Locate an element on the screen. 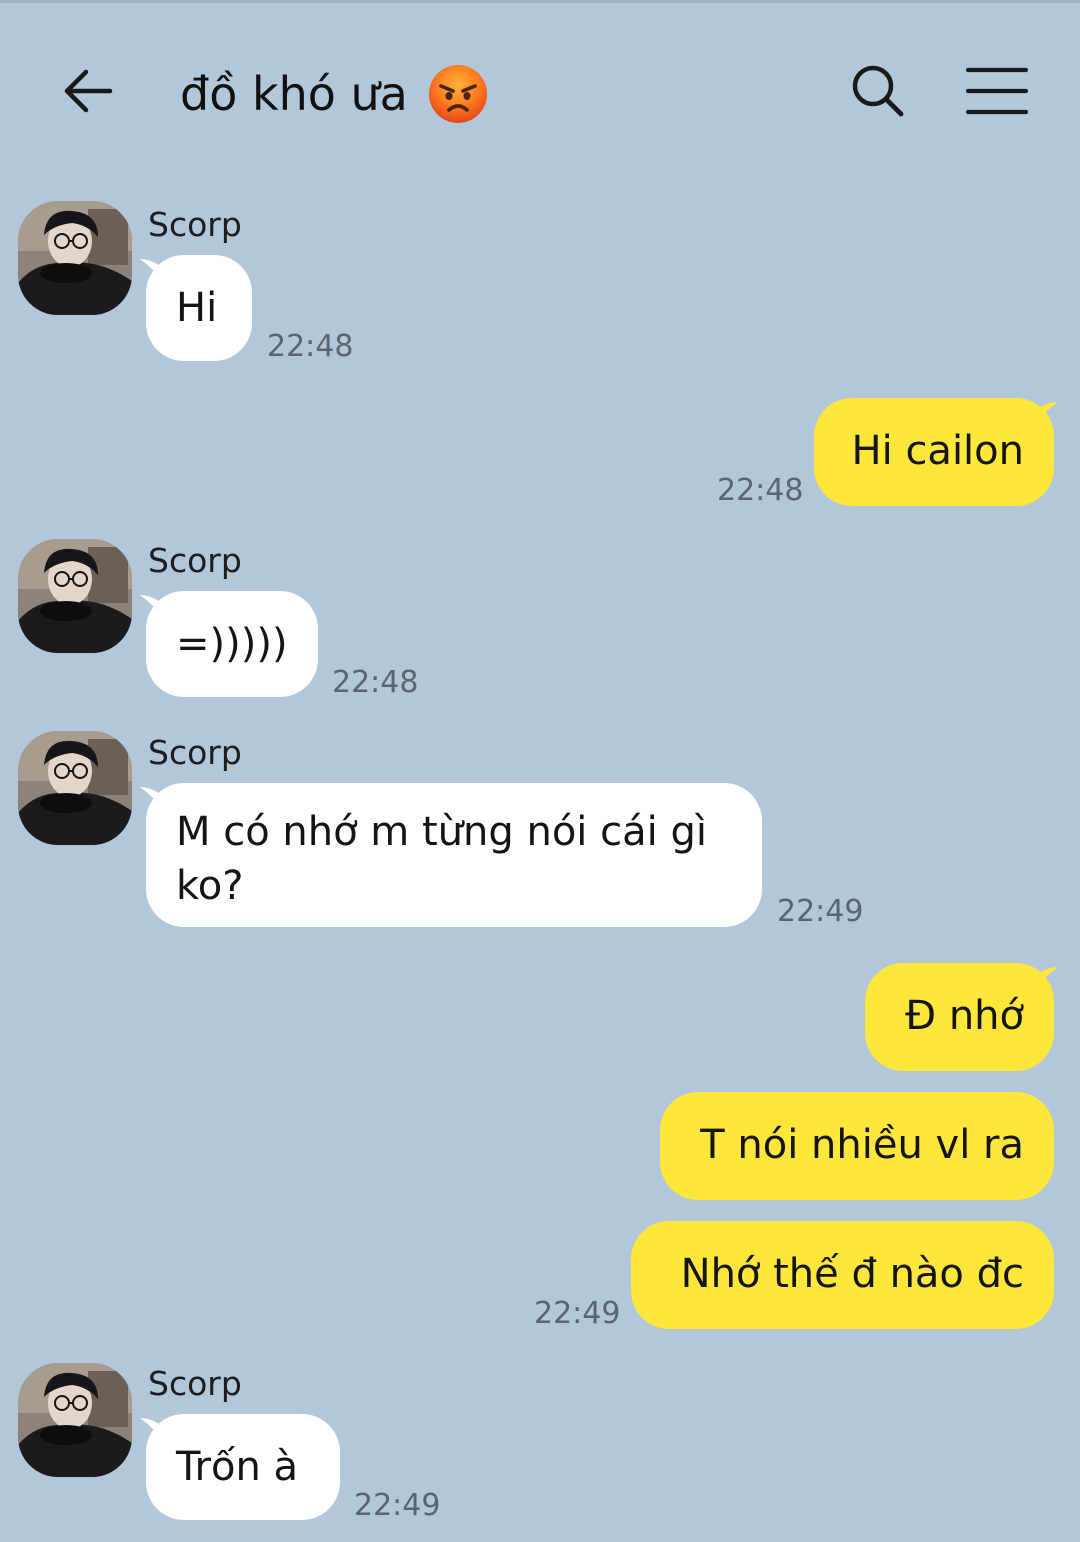 The image size is (1080, 1542). message-text: =))))) is located at coordinates (232, 644).